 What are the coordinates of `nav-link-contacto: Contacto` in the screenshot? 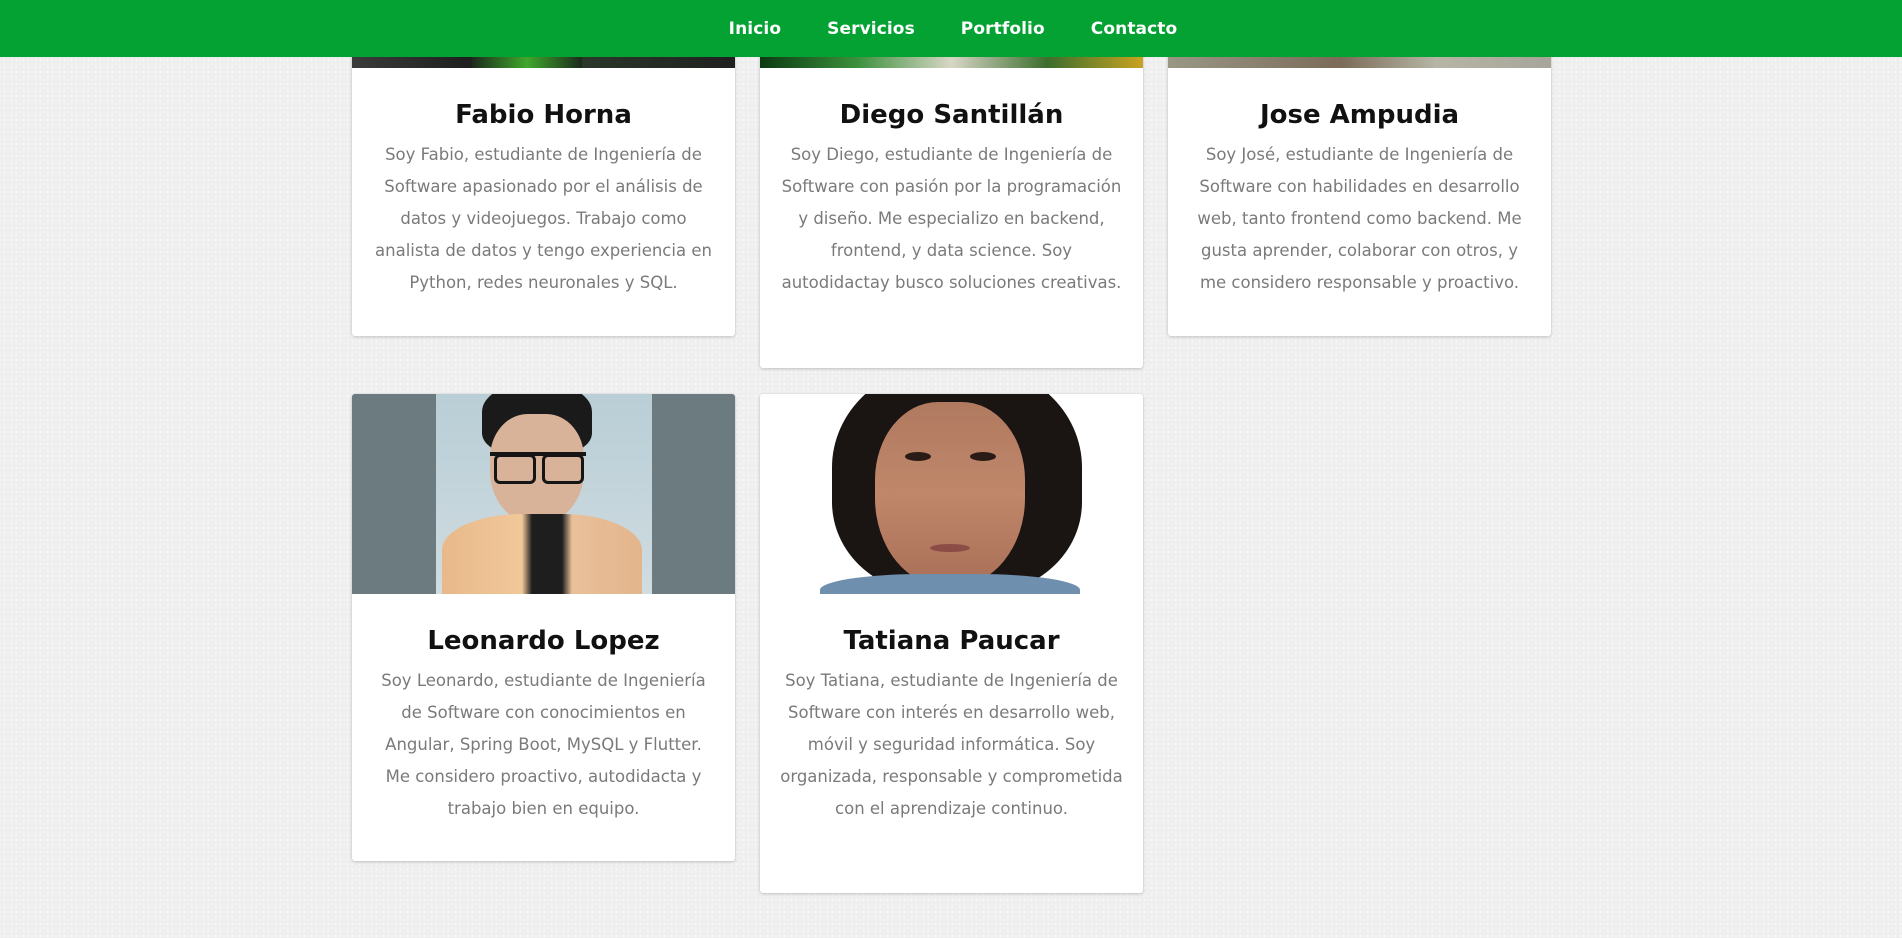 It's located at (1134, 29).